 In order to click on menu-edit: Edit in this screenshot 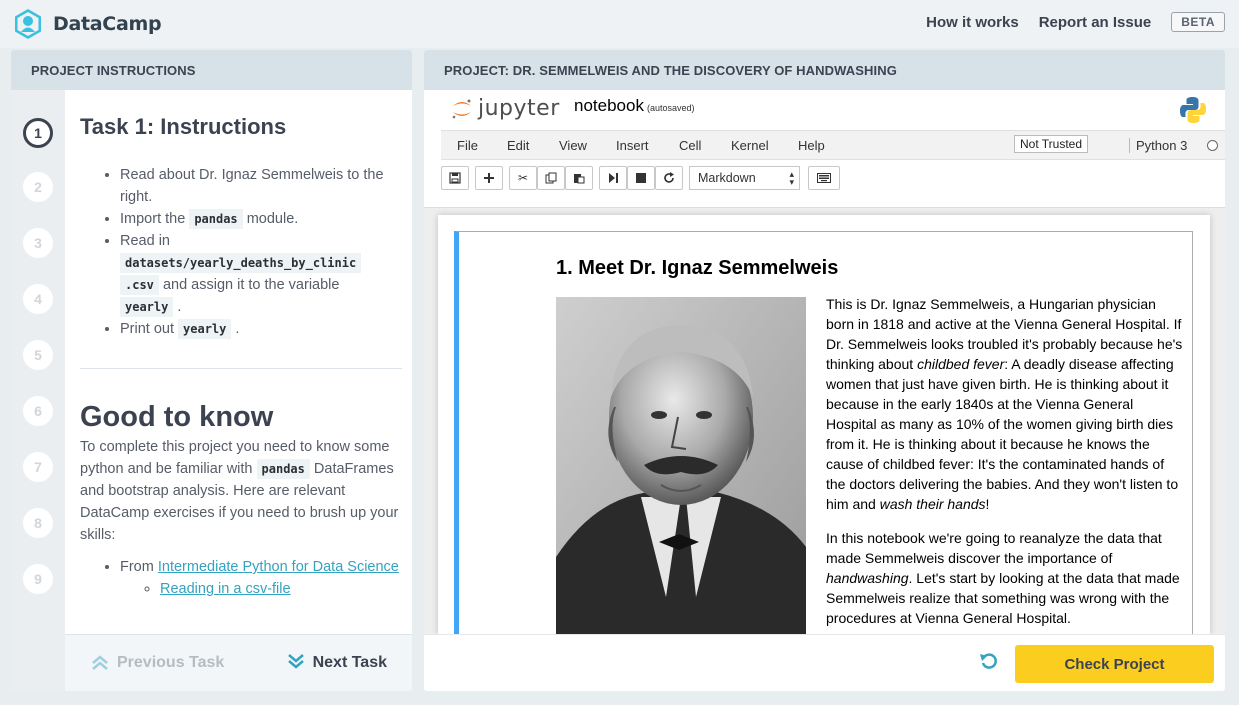, I will do `click(518, 145)`.